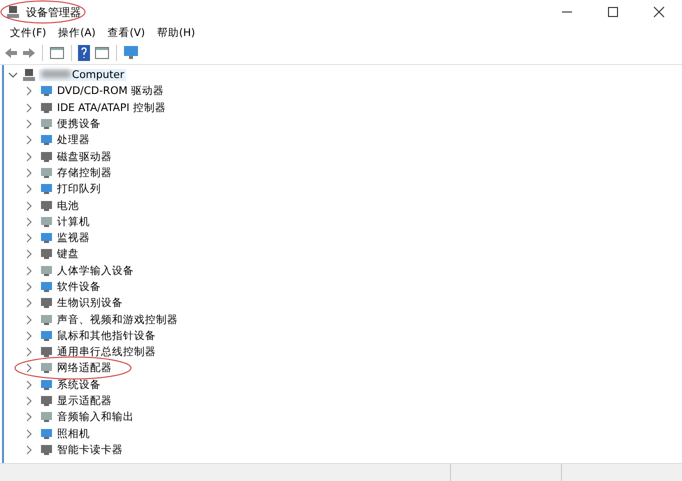  Describe the element at coordinates (110, 91) in the screenshot. I see `tree-item: DVD/CD-ROM 驱动器` at that location.